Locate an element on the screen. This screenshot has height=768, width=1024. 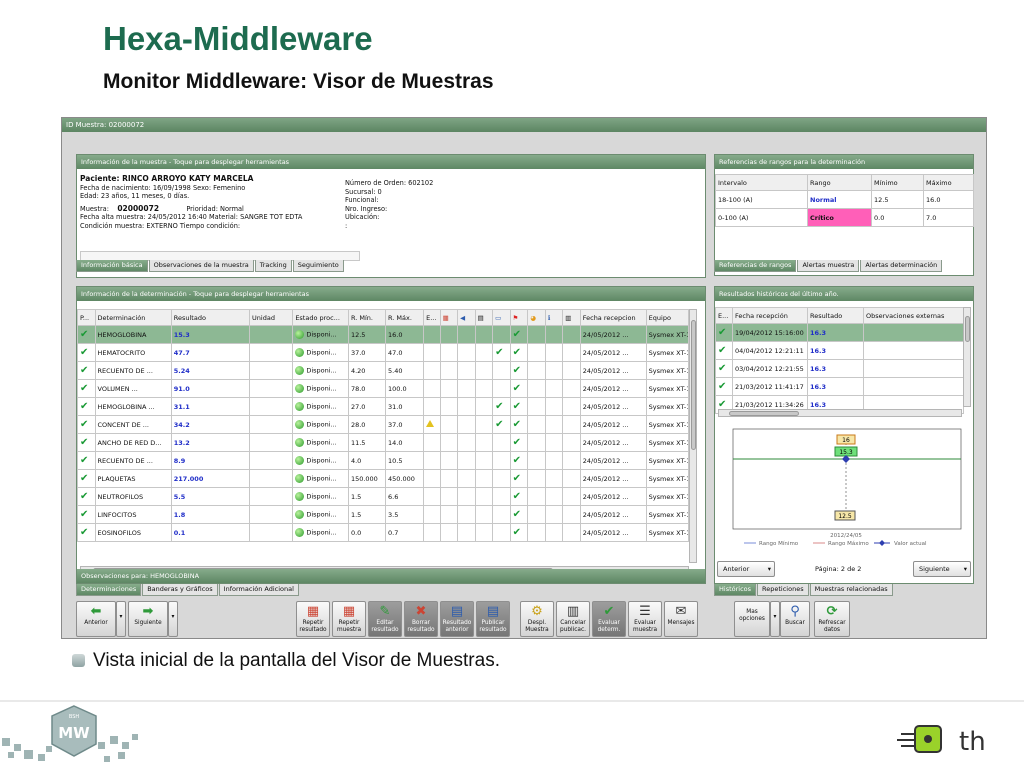
col-rmin: R. Mín. is located at coordinates (367, 317).